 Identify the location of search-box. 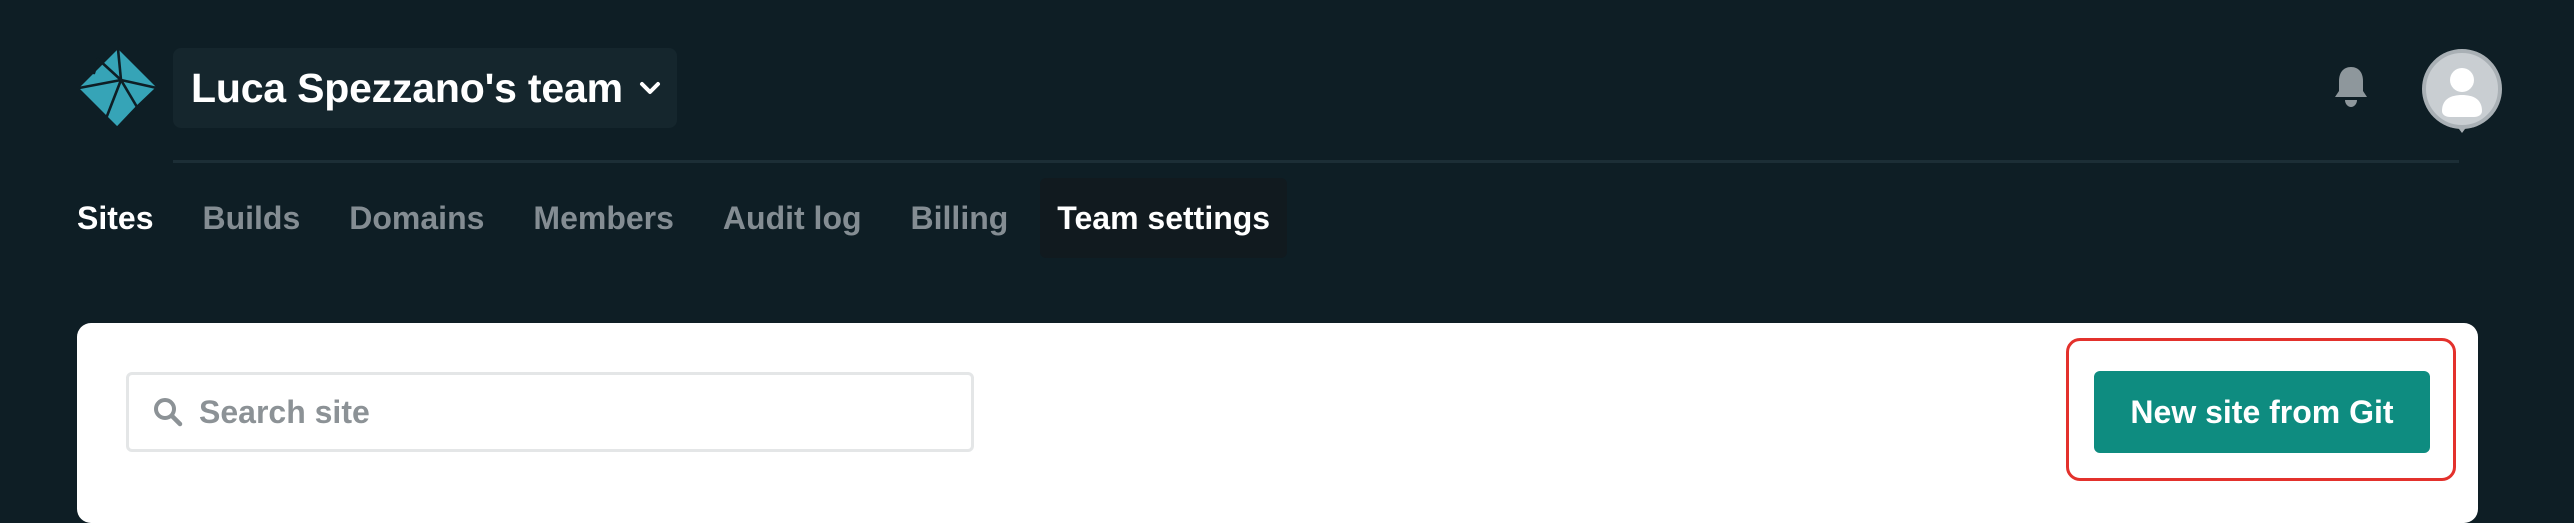
(550, 412).